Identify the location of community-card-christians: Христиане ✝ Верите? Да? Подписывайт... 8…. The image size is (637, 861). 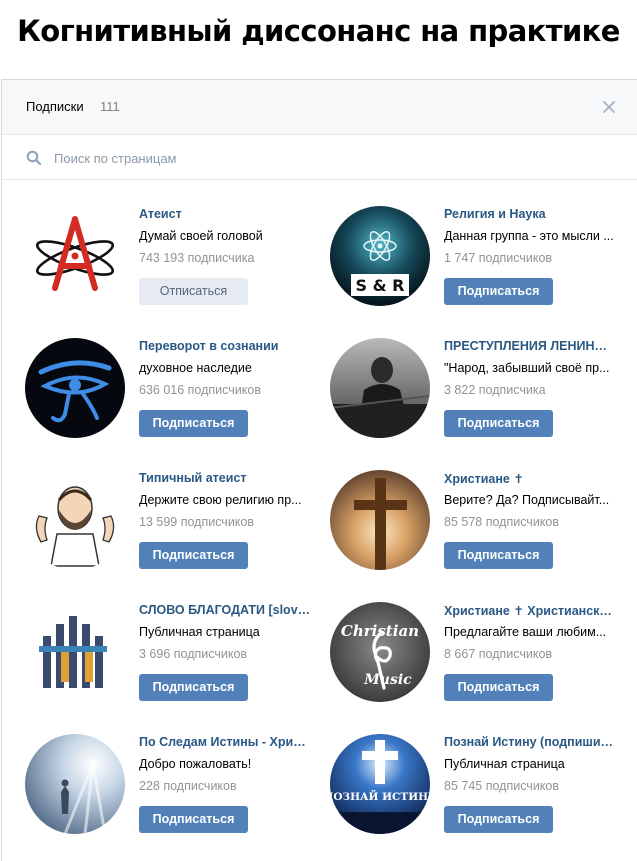
(480, 525).